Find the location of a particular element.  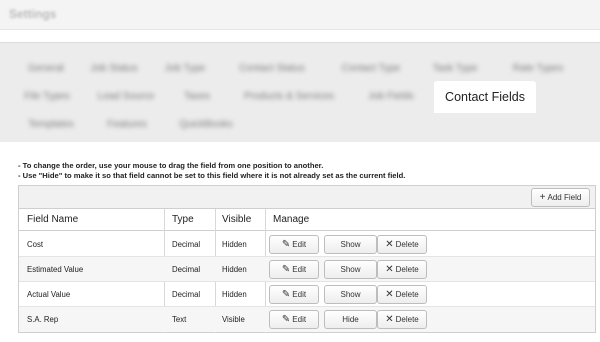

table-row: Cost Decimal Hidden ✎ Edit Show ✕ Delete is located at coordinates (307, 244).